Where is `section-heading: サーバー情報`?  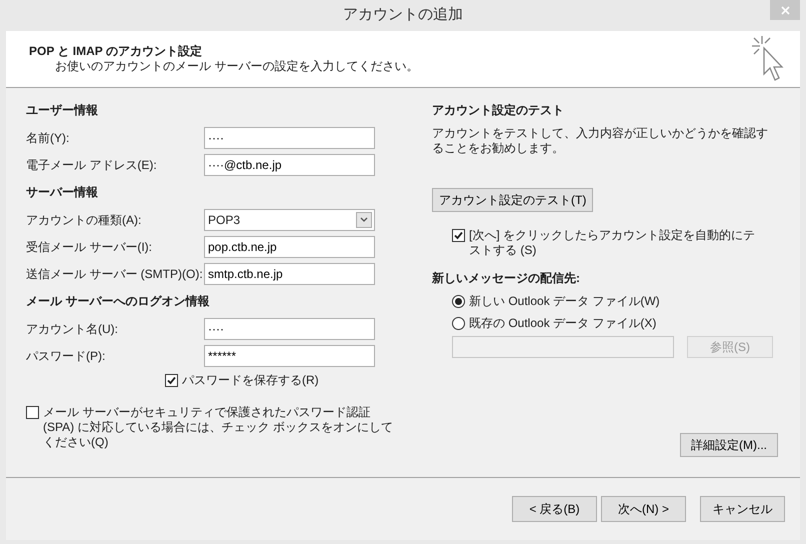 section-heading: サーバー情報 is located at coordinates (62, 192).